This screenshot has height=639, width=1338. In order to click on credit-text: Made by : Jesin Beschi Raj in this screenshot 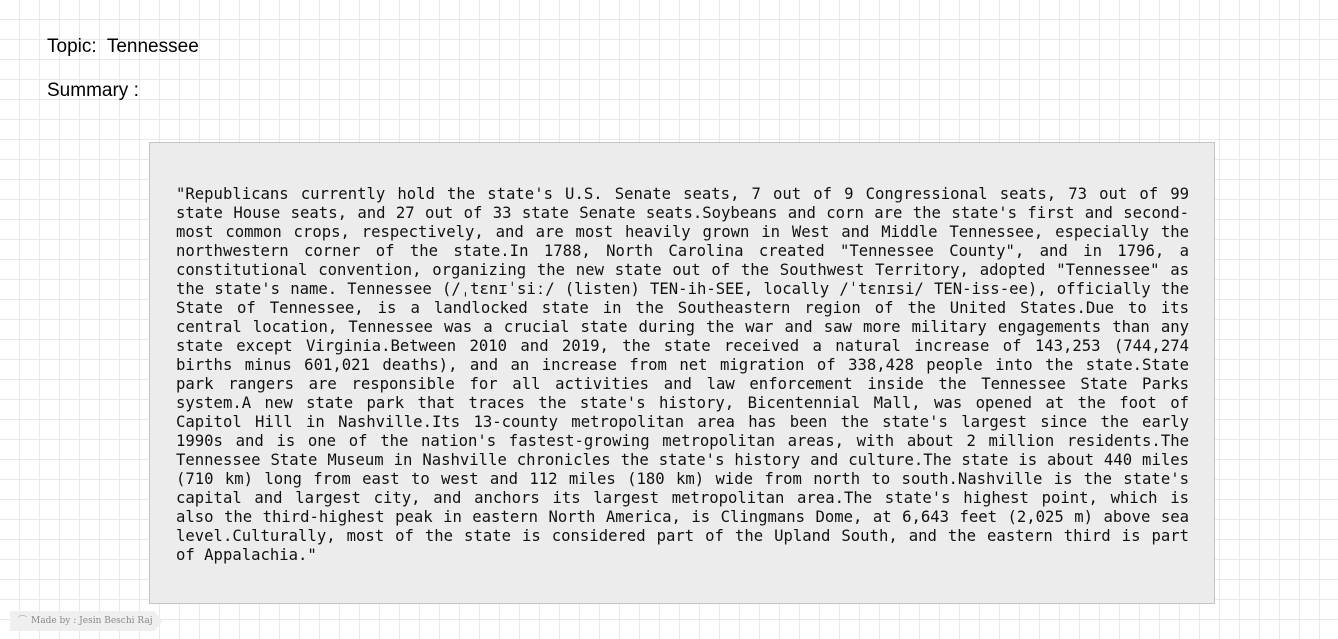, I will do `click(92, 621)`.